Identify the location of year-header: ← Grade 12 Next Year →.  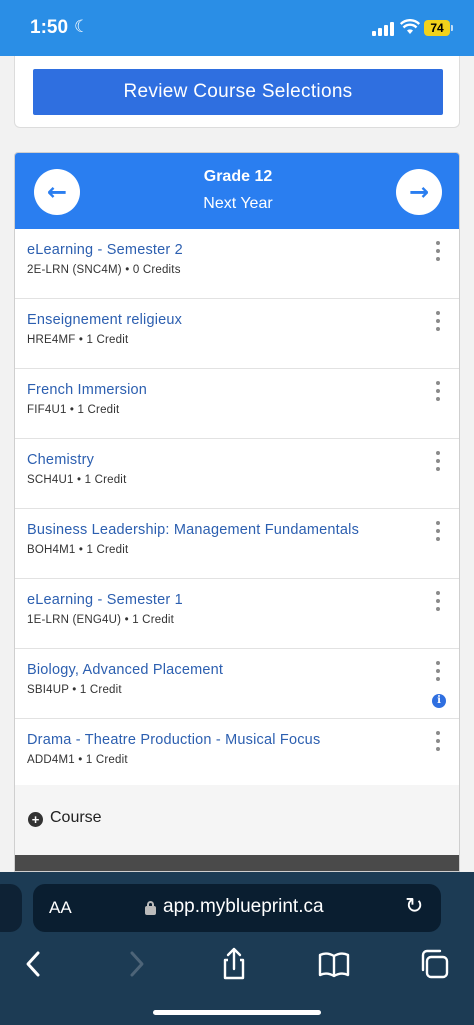
(237, 191).